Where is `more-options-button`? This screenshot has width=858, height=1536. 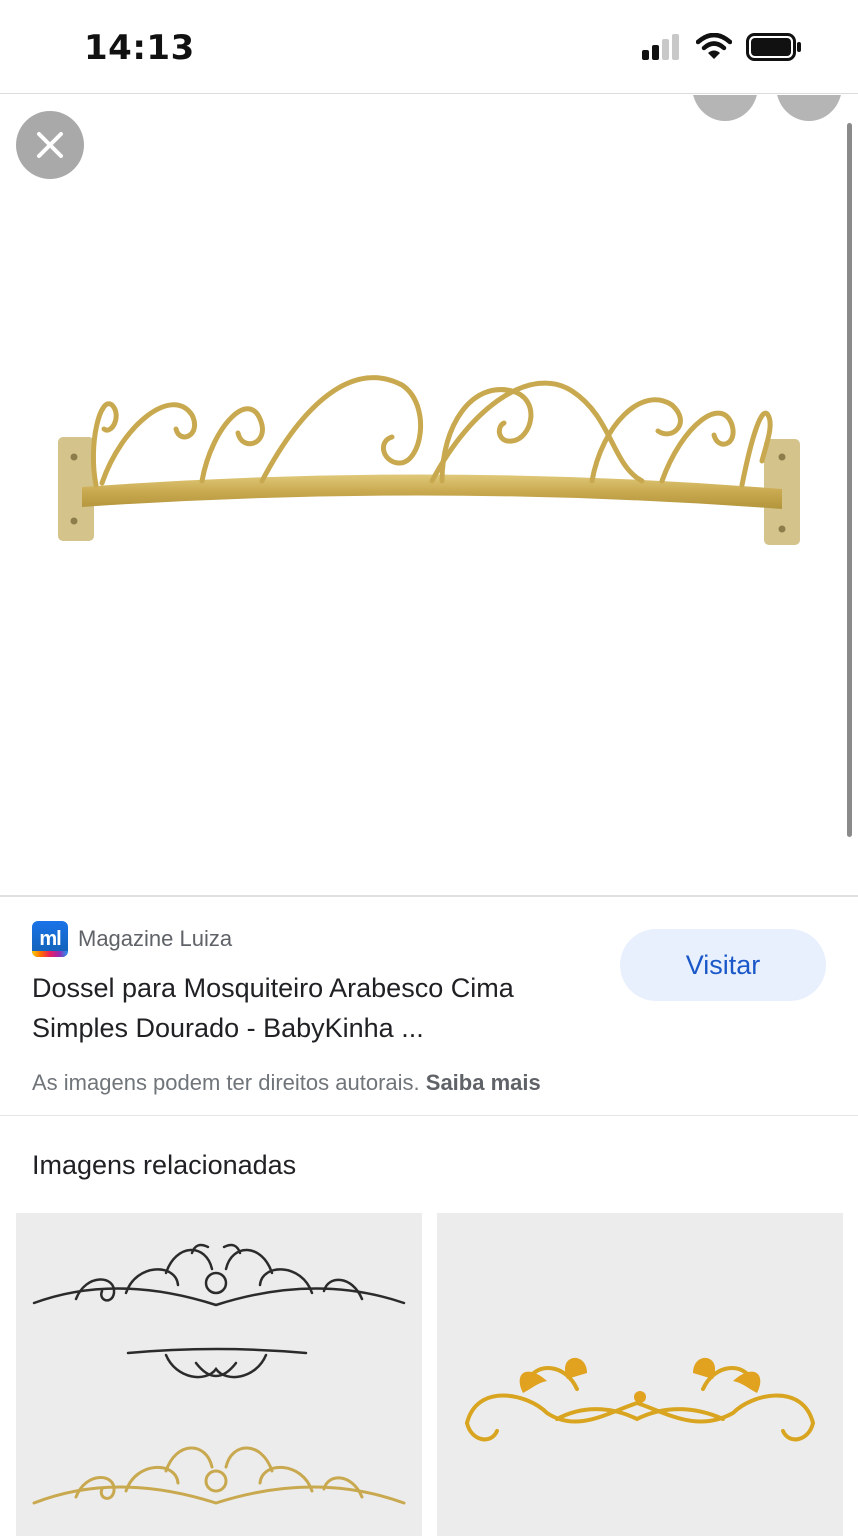 more-options-button is located at coordinates (809, 108).